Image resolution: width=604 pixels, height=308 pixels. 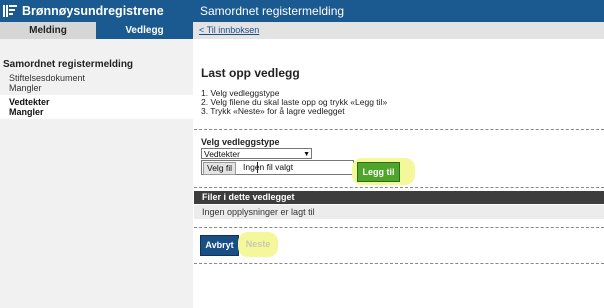 I want to click on add-file-button: Legg til, so click(x=378, y=172).